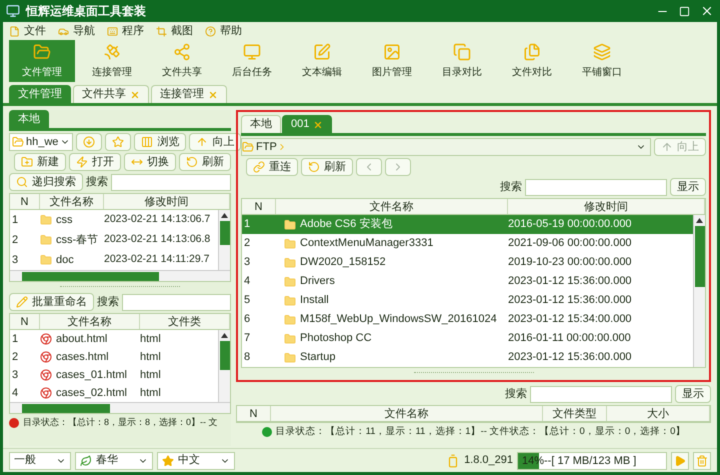  Describe the element at coordinates (532, 51) in the screenshot. I see `files-icon` at that location.